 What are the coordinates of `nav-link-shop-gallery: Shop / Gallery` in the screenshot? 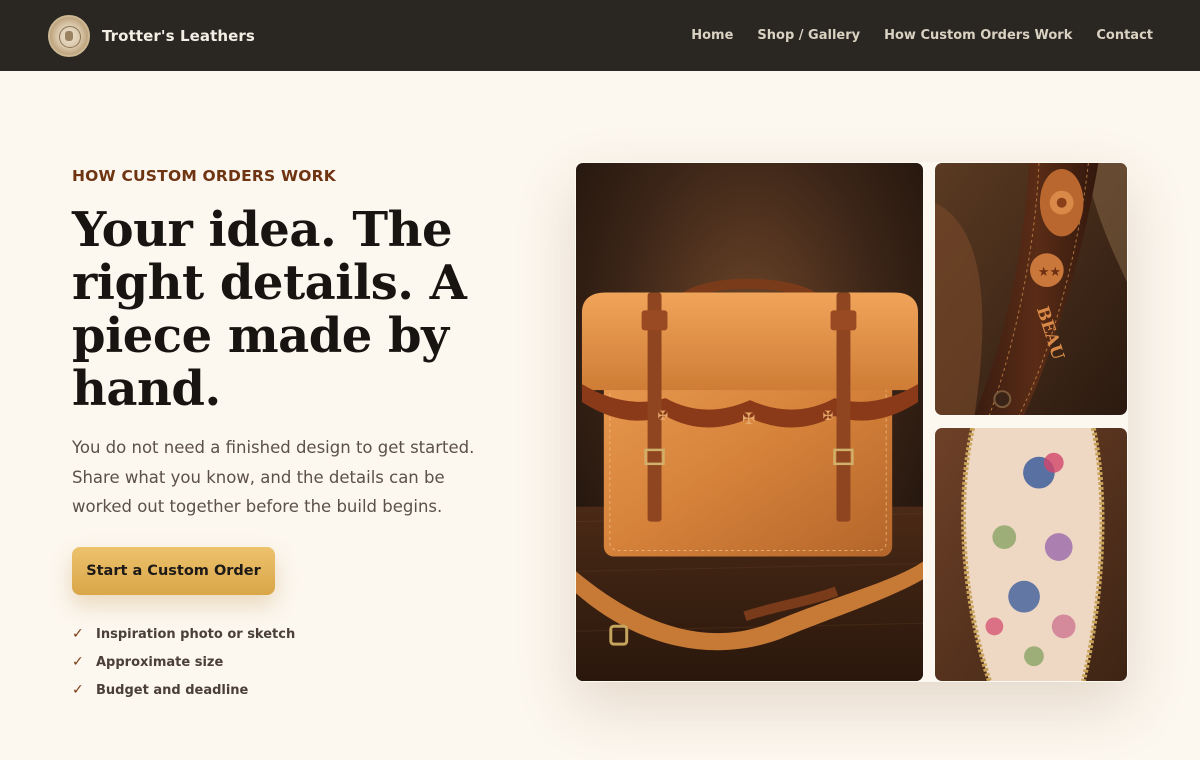 It's located at (808, 35).